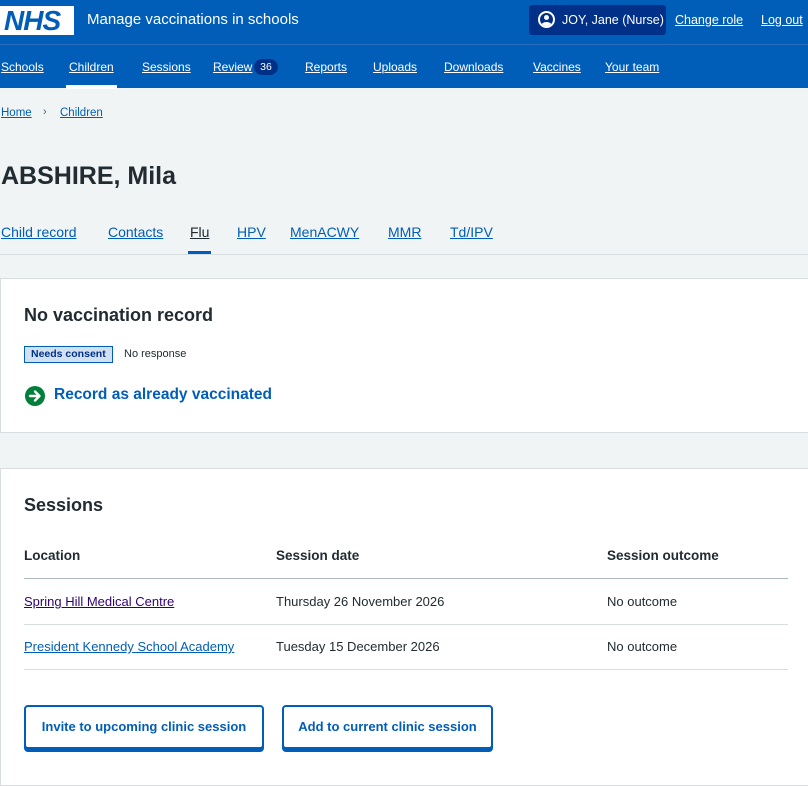 The height and width of the screenshot is (786, 808). I want to click on session-date: Tuesday 15 December 2026, so click(358, 646).